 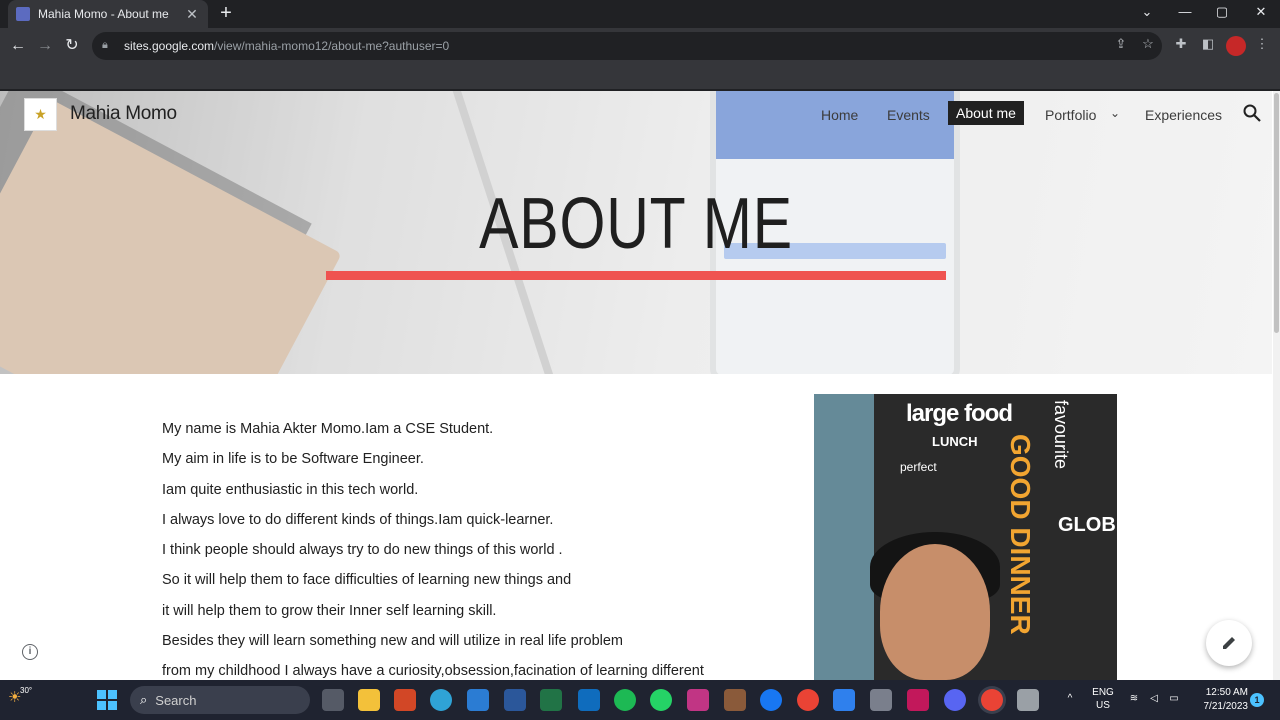 I want to click on instagram-icon, so click(x=698, y=700).